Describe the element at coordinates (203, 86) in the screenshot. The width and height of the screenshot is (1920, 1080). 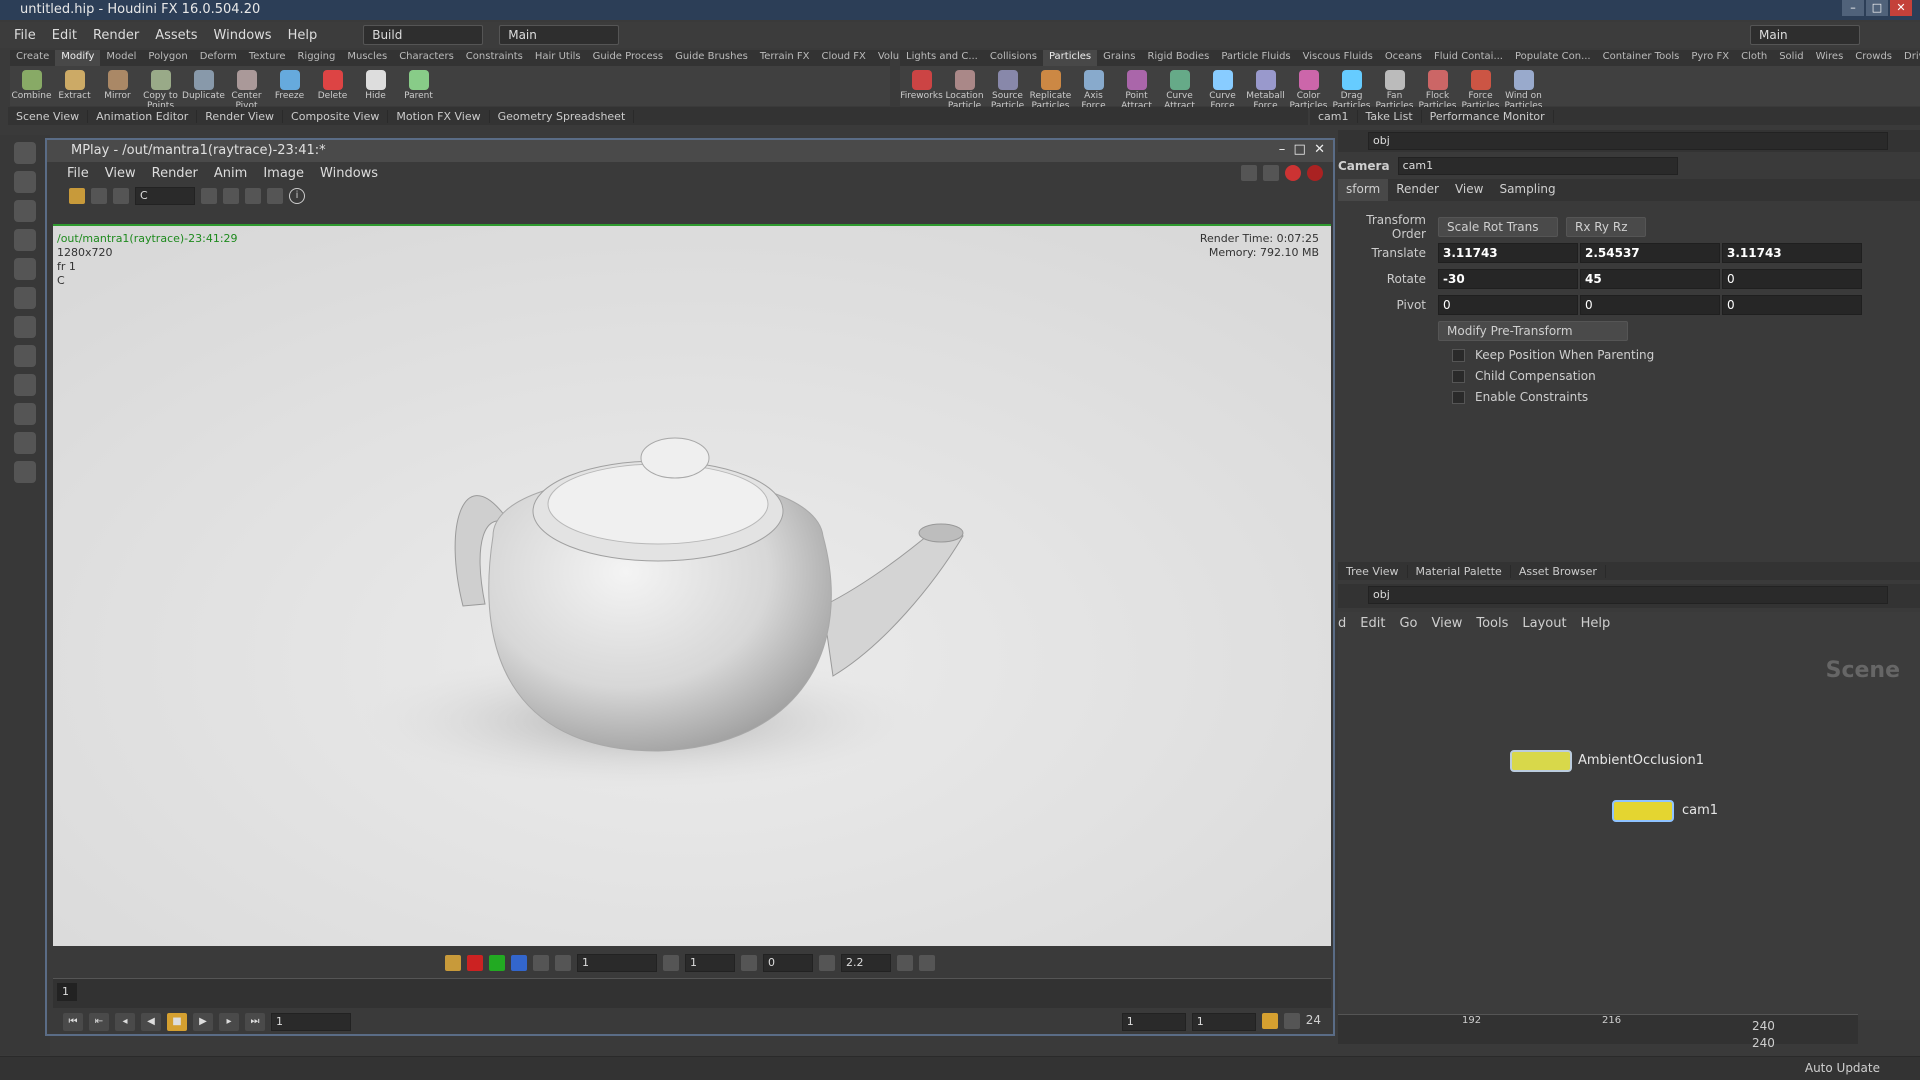
I see `tools_left-tool-4: Duplicate` at that location.